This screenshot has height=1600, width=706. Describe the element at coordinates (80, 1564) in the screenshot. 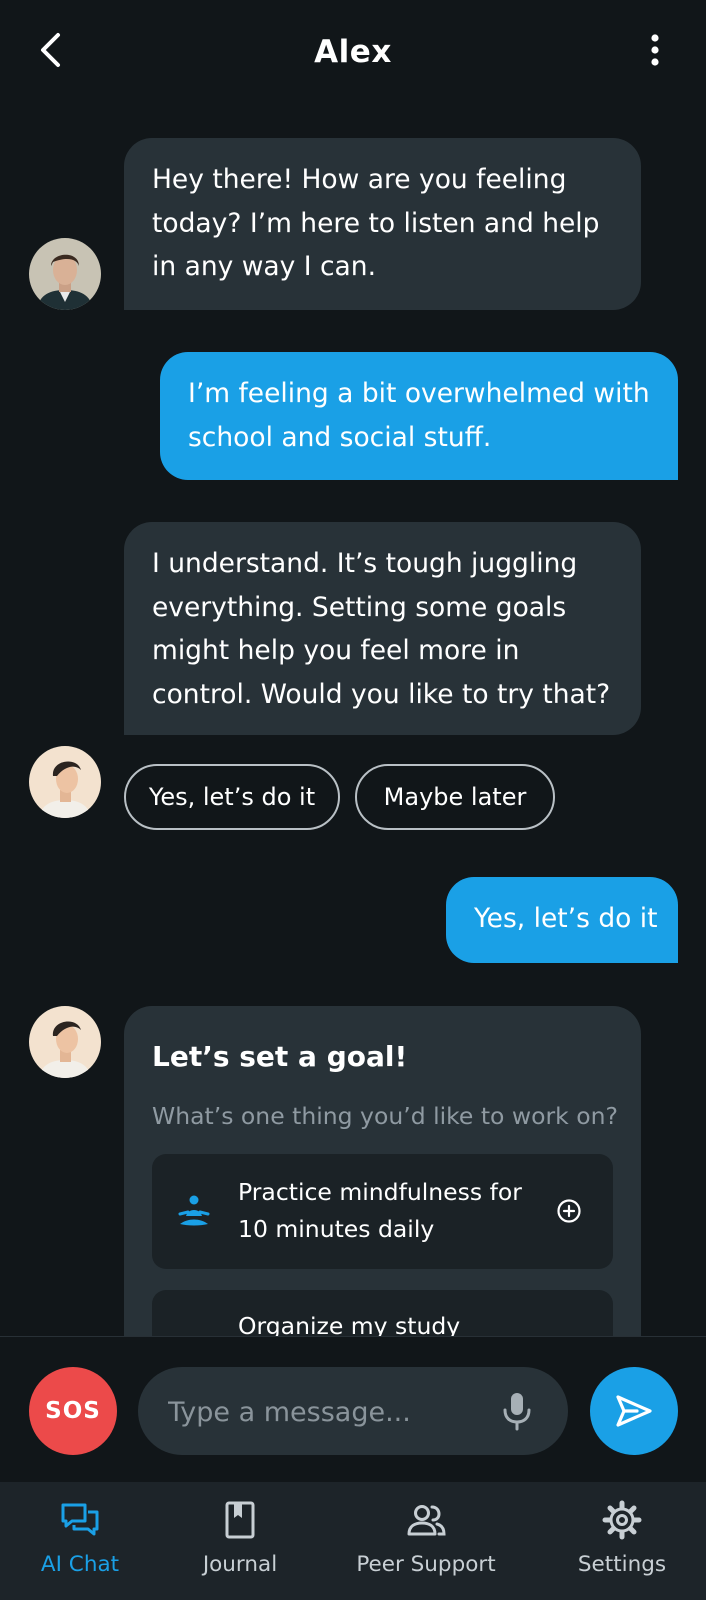

I see `nav-item-label: AI Chat` at that location.